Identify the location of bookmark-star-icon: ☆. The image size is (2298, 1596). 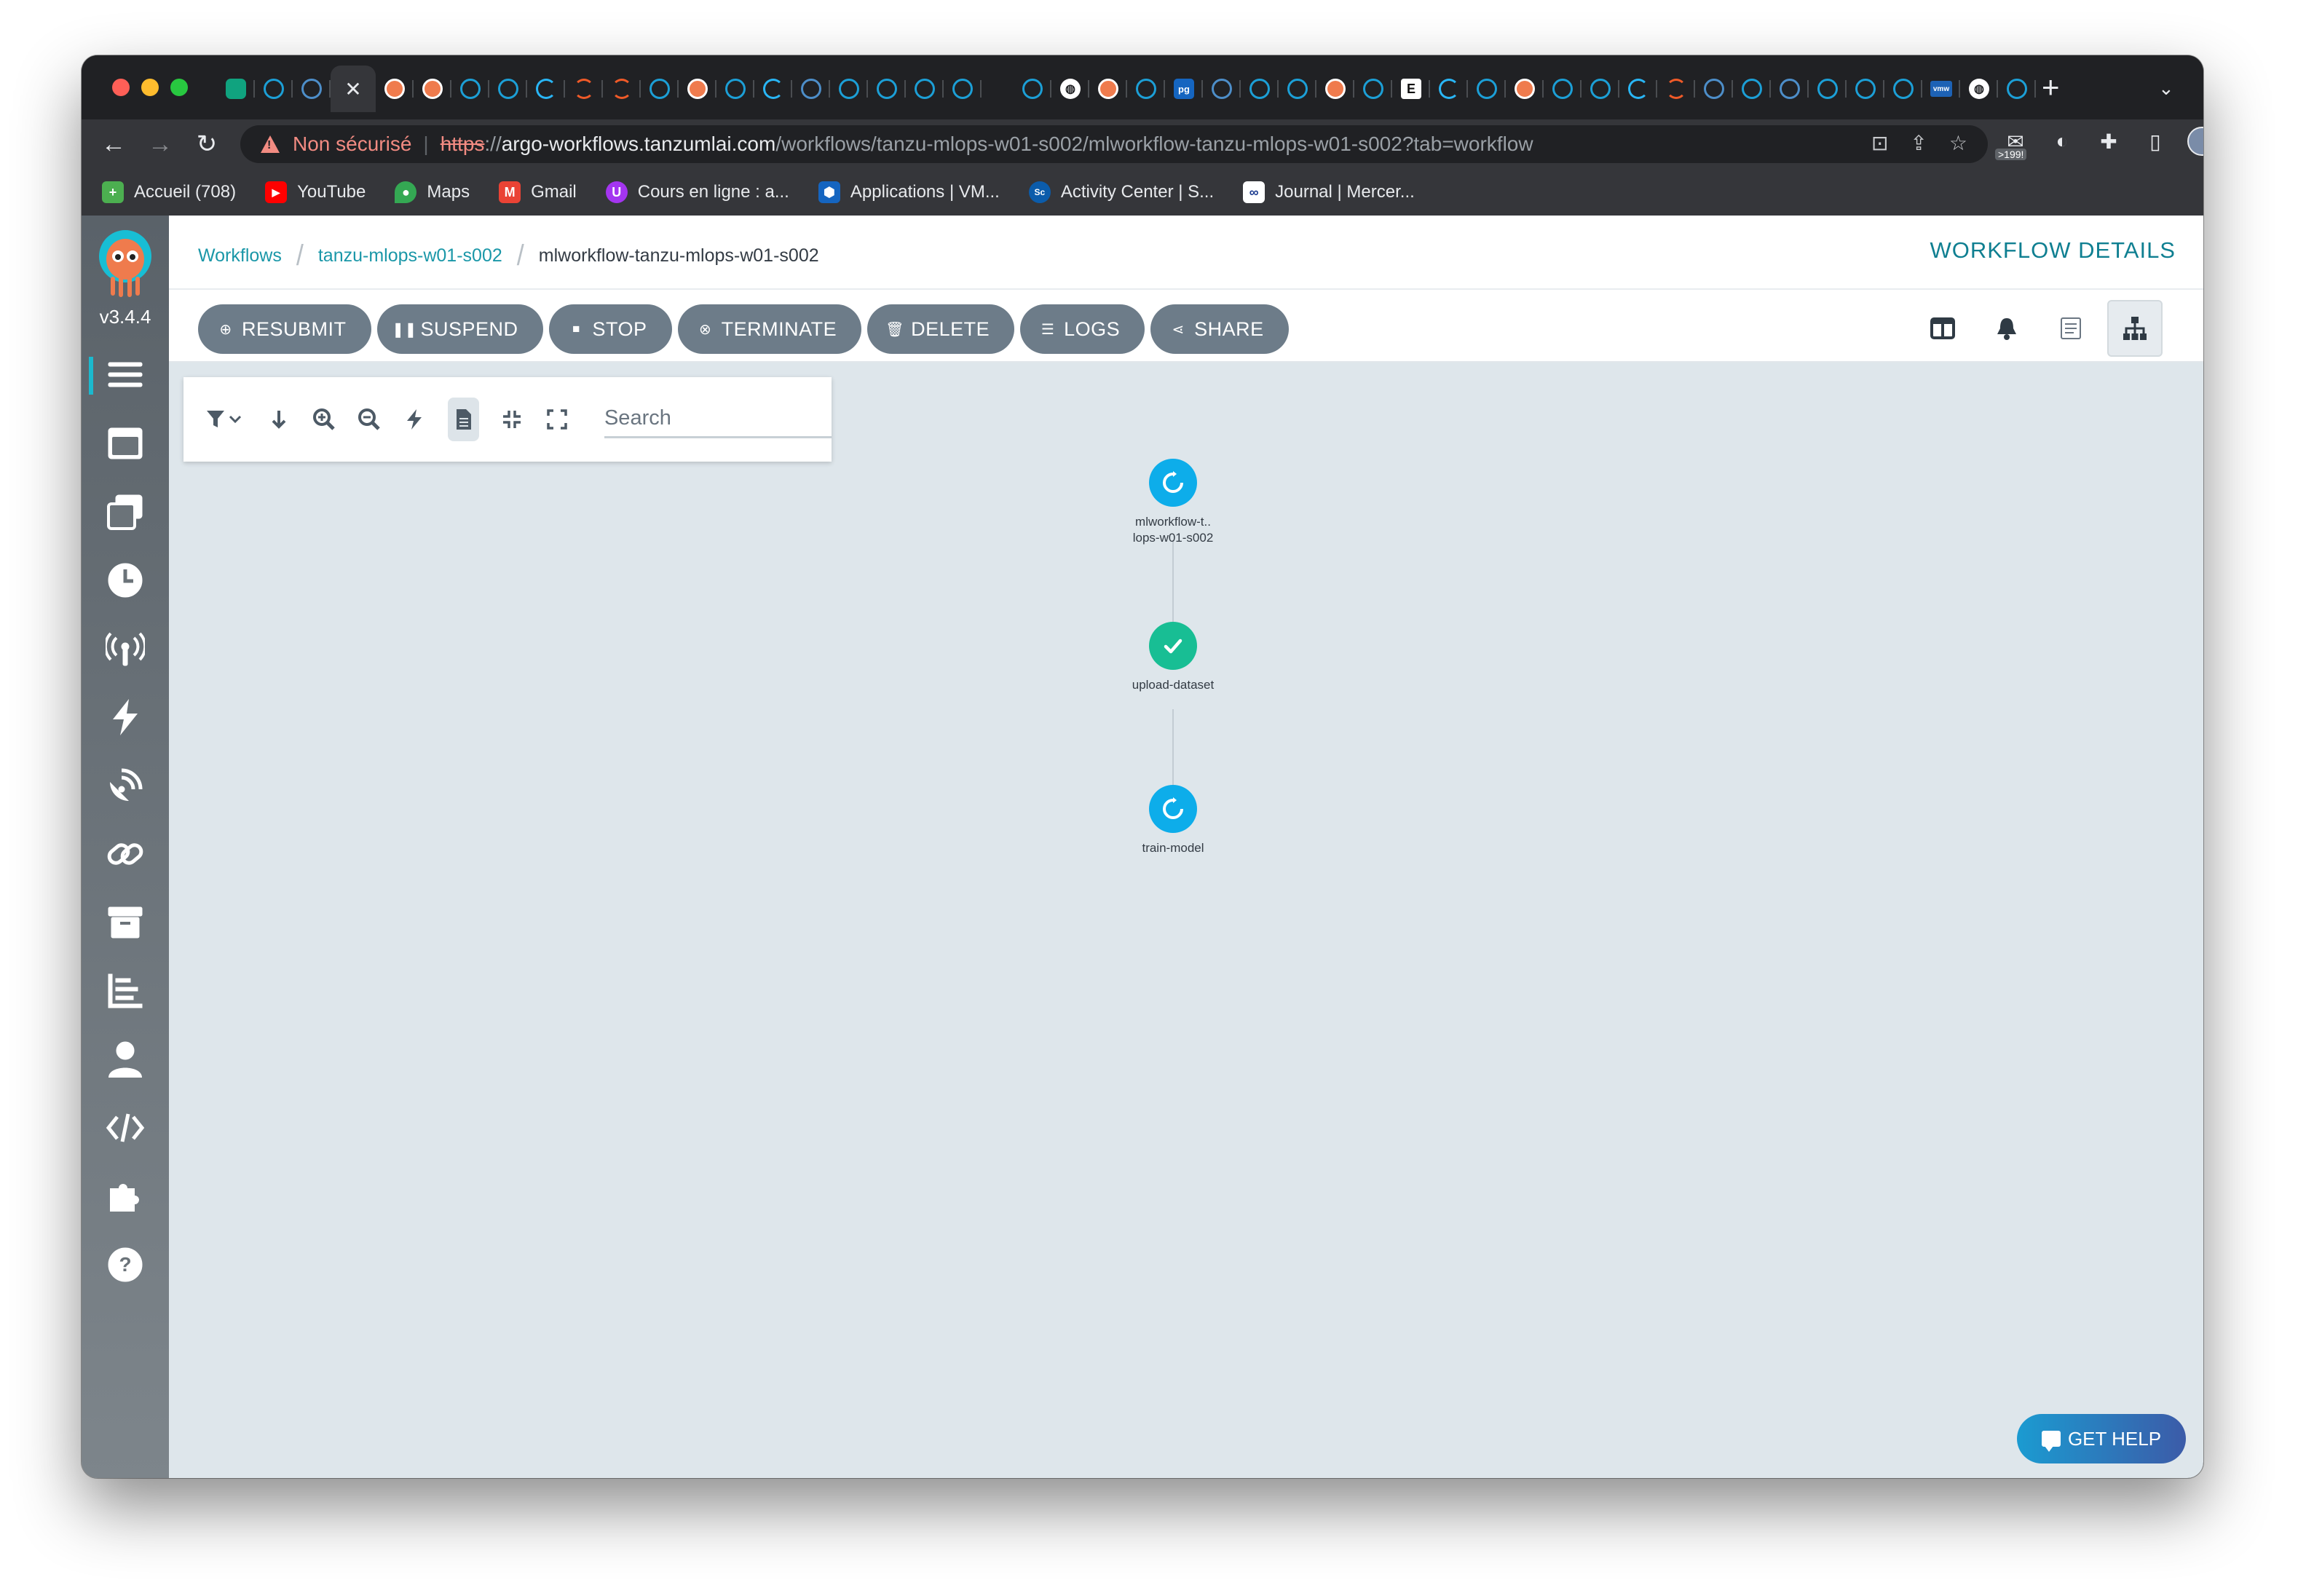
(1958, 143).